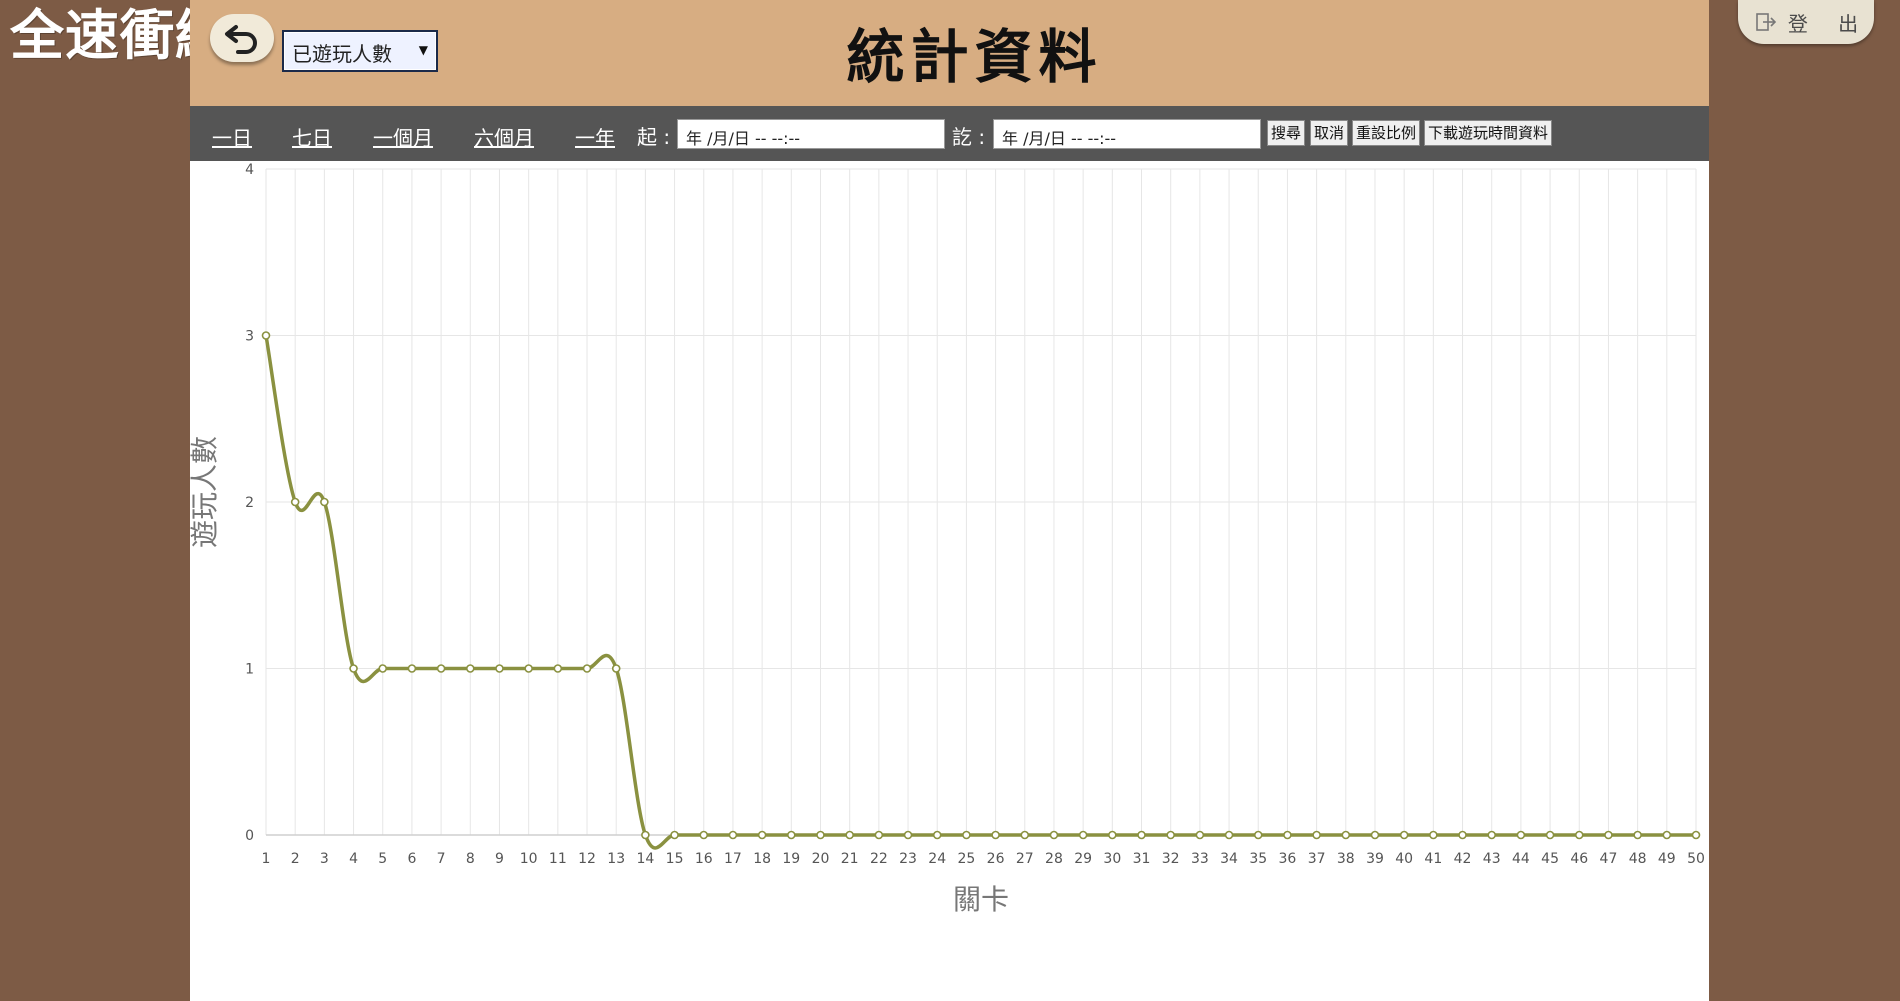 The height and width of the screenshot is (1001, 1900). What do you see at coordinates (249, 170) in the screenshot?
I see `y-tick-label: 4` at bounding box center [249, 170].